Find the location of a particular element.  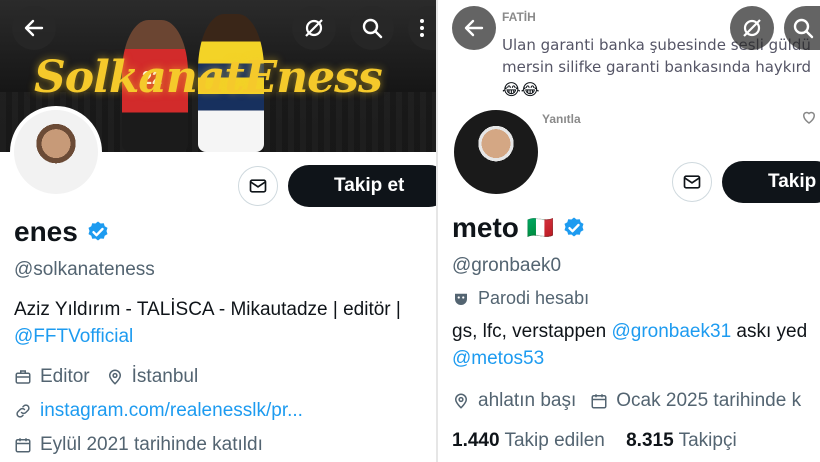

category: Editor is located at coordinates (65, 376).